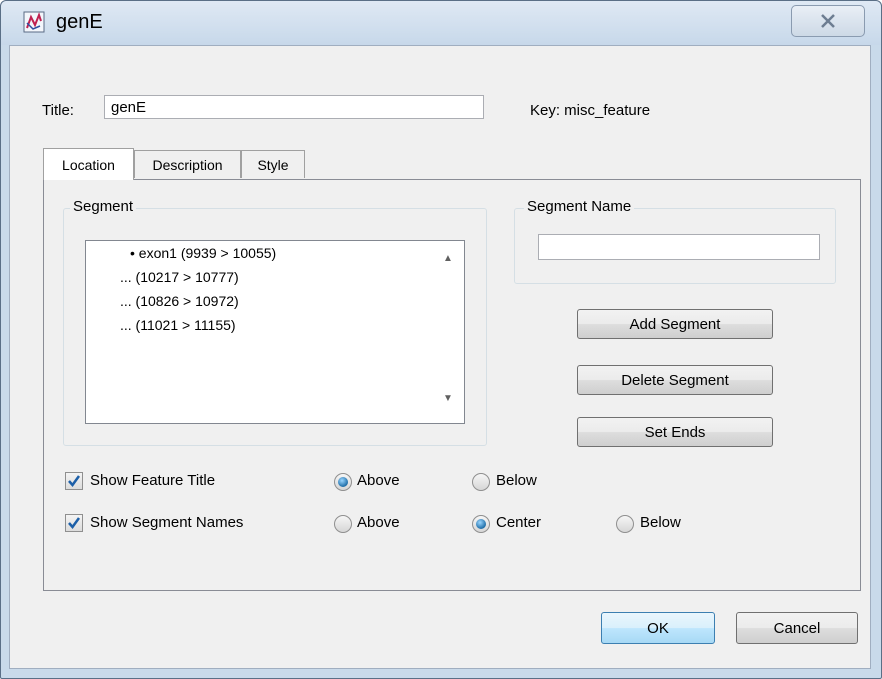 This screenshot has height=679, width=882. What do you see at coordinates (797, 628) in the screenshot?
I see `cancel-button: Cancel` at bounding box center [797, 628].